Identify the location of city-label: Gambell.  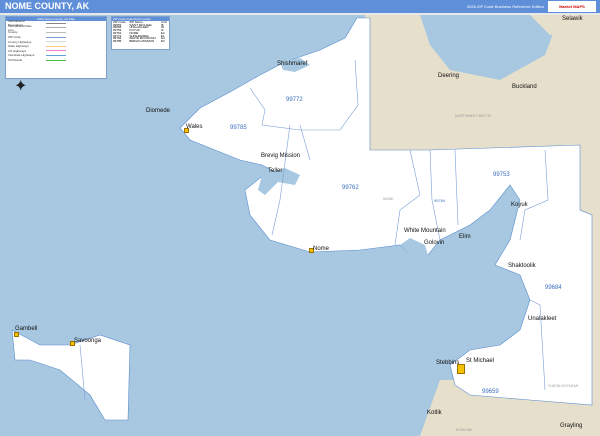
(26, 329).